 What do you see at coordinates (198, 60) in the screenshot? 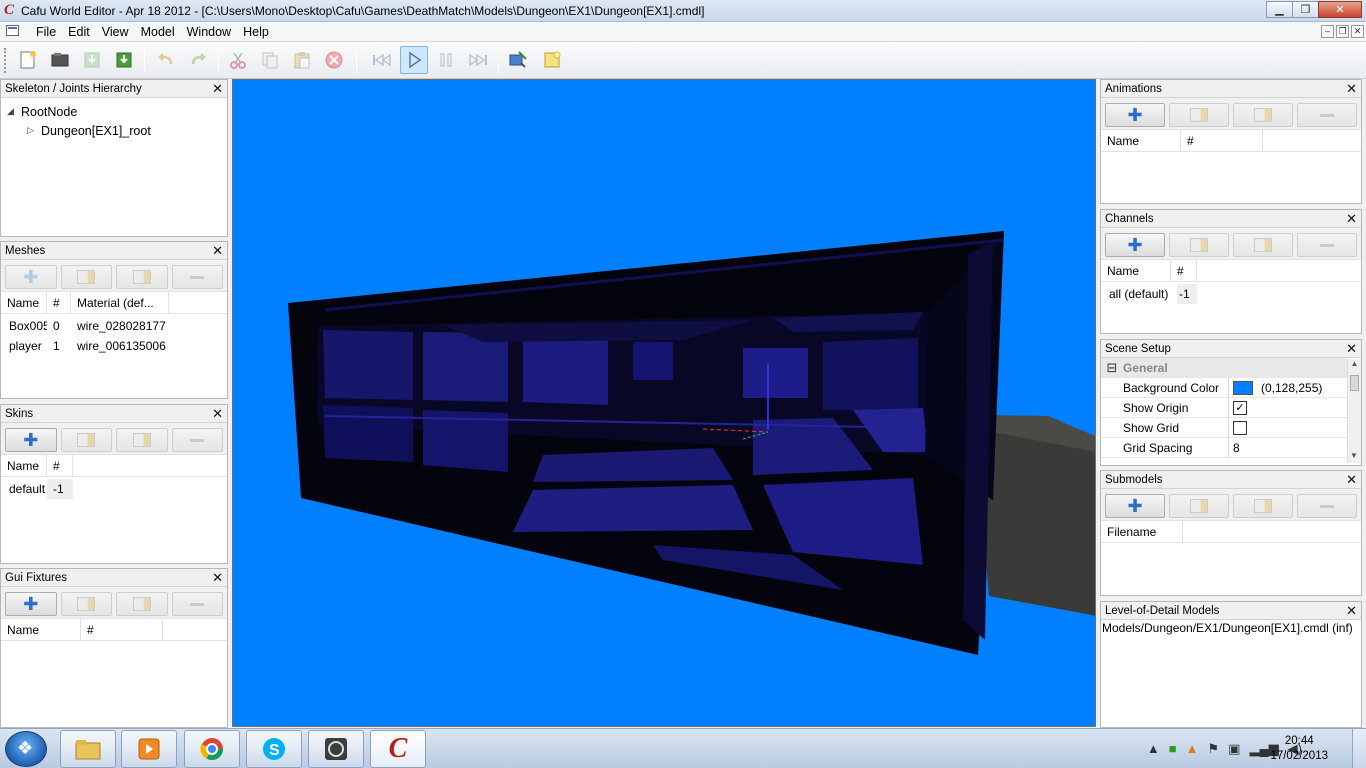
I see `redo-icon` at bounding box center [198, 60].